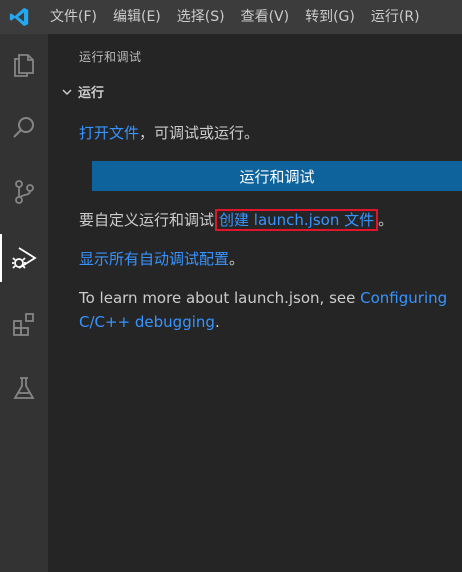 The image size is (462, 572). I want to click on sidebar-title: 运行和调试, so click(110, 57).